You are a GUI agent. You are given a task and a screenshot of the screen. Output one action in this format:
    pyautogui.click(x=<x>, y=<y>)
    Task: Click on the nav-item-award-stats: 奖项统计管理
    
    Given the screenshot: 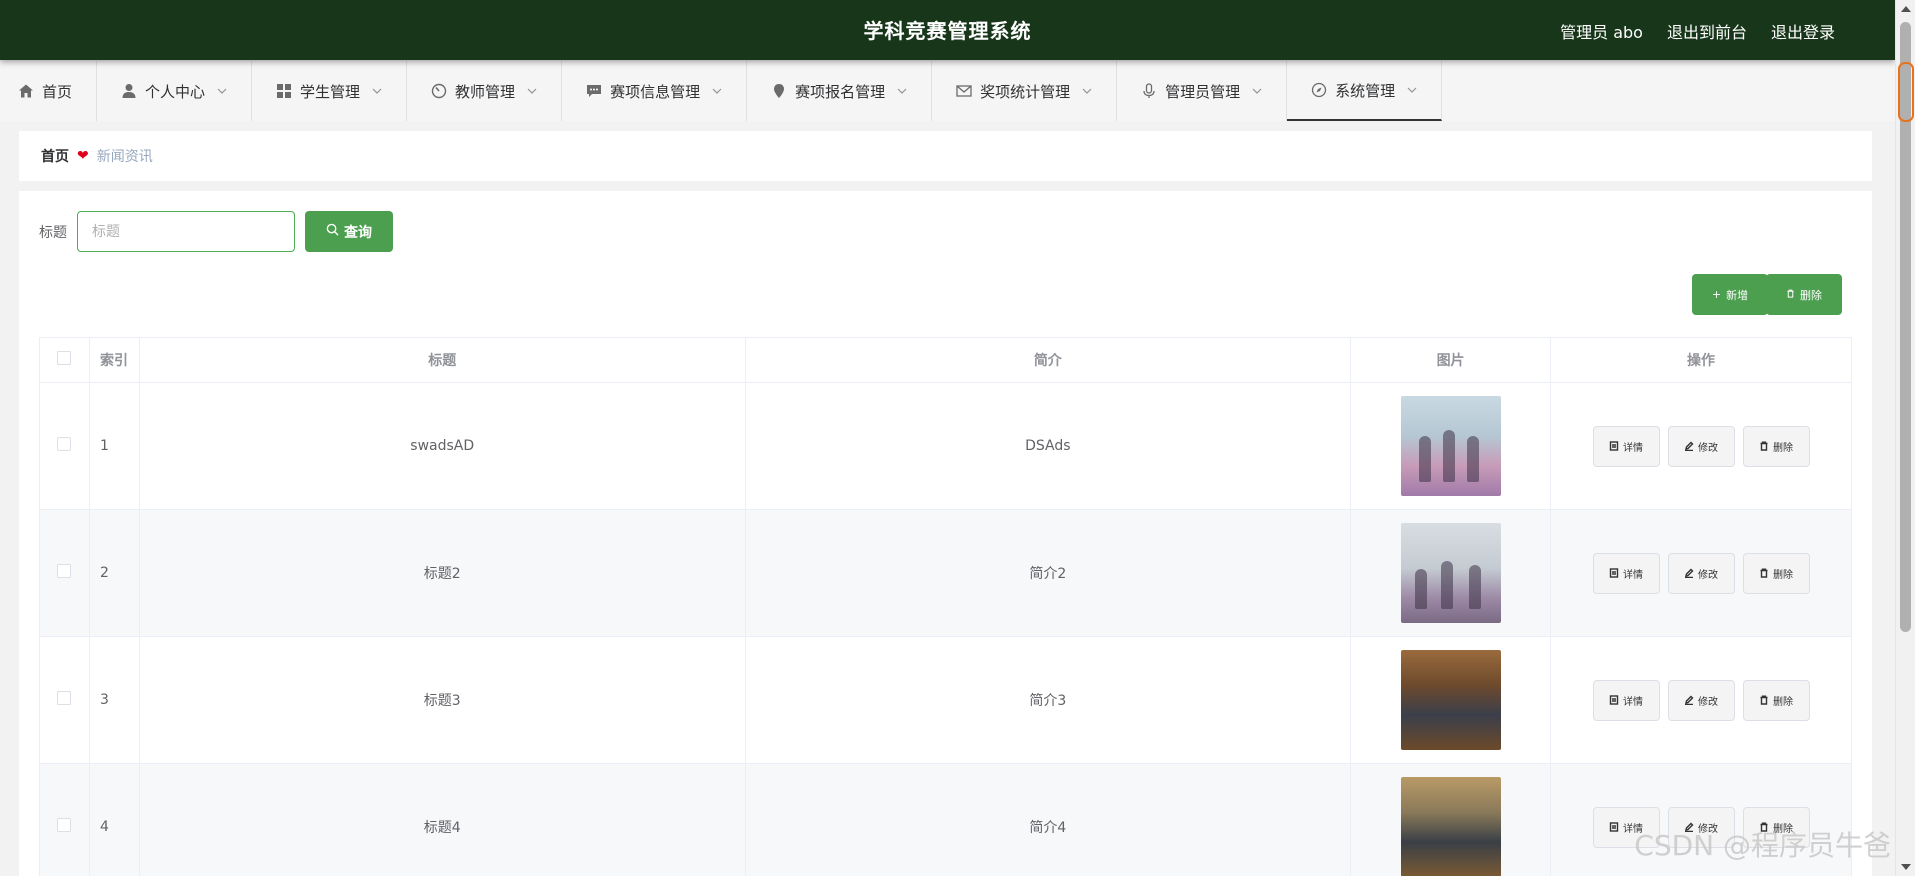 What is the action you would take?
    pyautogui.click(x=1025, y=91)
    